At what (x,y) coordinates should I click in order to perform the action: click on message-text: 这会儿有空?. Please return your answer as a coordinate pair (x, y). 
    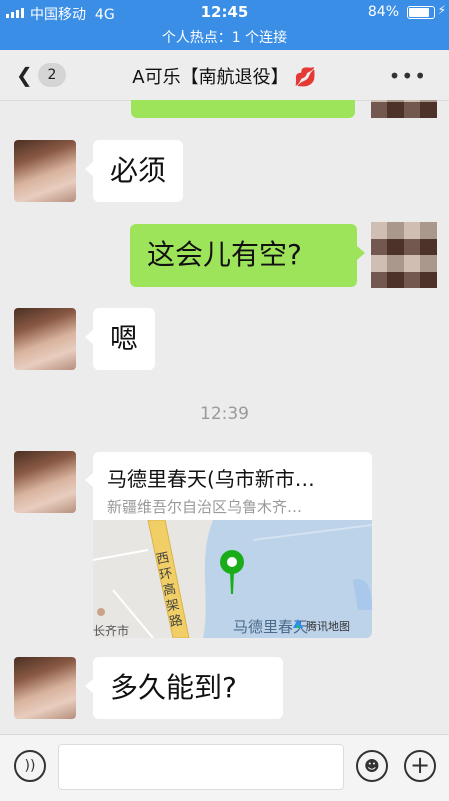
    Looking at the image, I should click on (224, 254).